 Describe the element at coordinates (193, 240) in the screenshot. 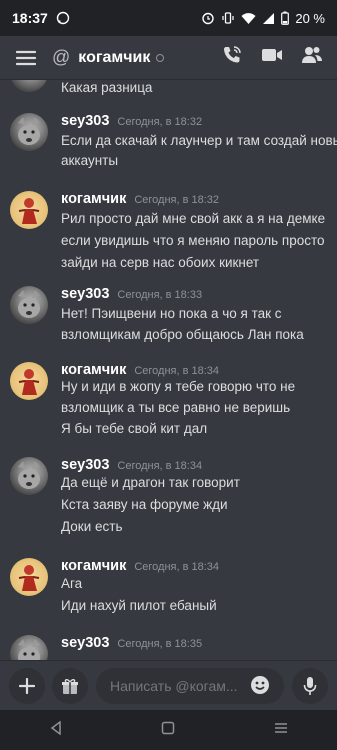

I see `message-text: если увидишь что я меняю пароль просто` at that location.